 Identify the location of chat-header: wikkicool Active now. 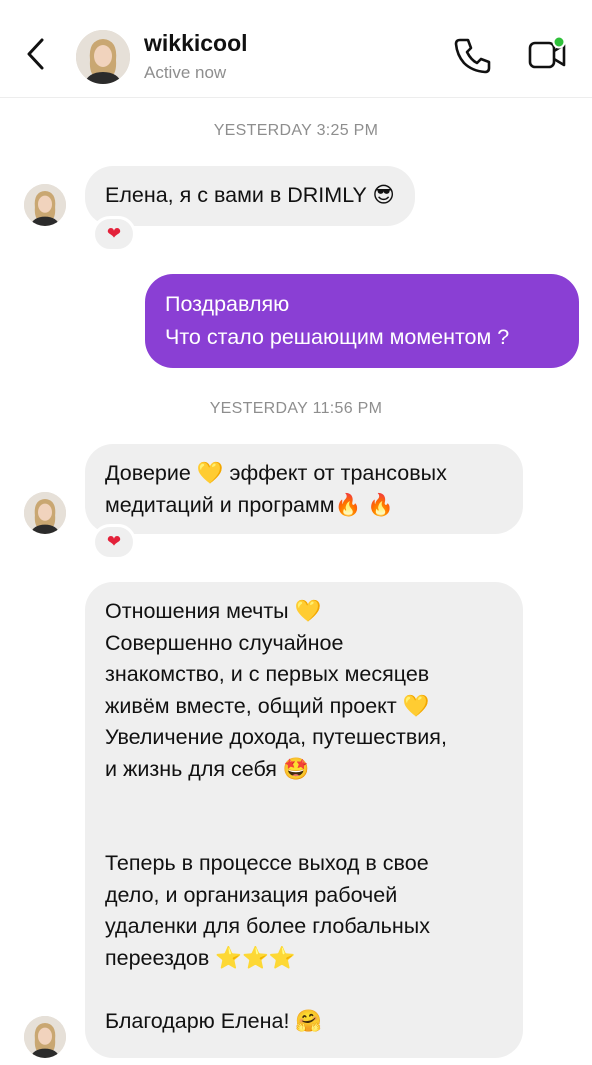
(296, 49).